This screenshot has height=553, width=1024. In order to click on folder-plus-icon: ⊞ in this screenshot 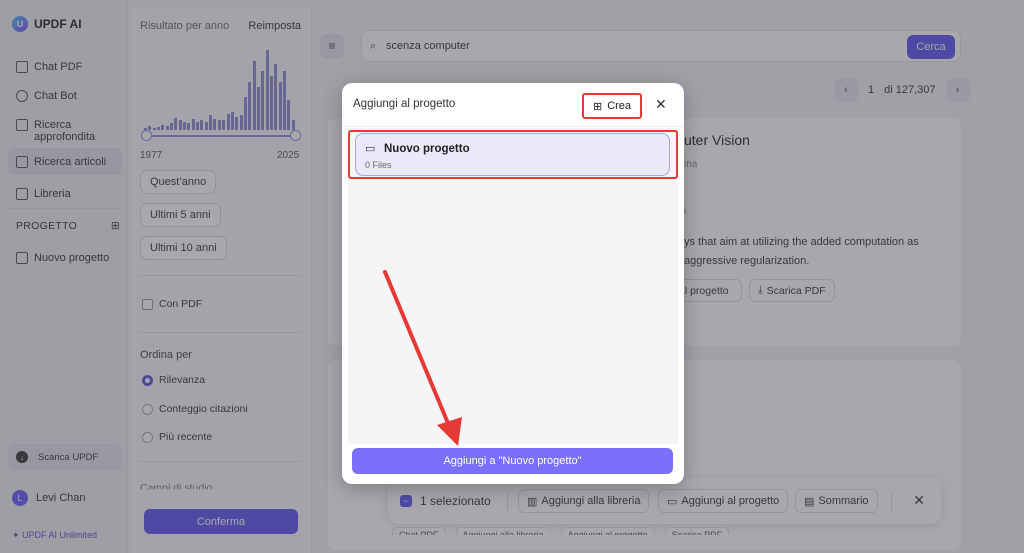, I will do `click(597, 106)`.